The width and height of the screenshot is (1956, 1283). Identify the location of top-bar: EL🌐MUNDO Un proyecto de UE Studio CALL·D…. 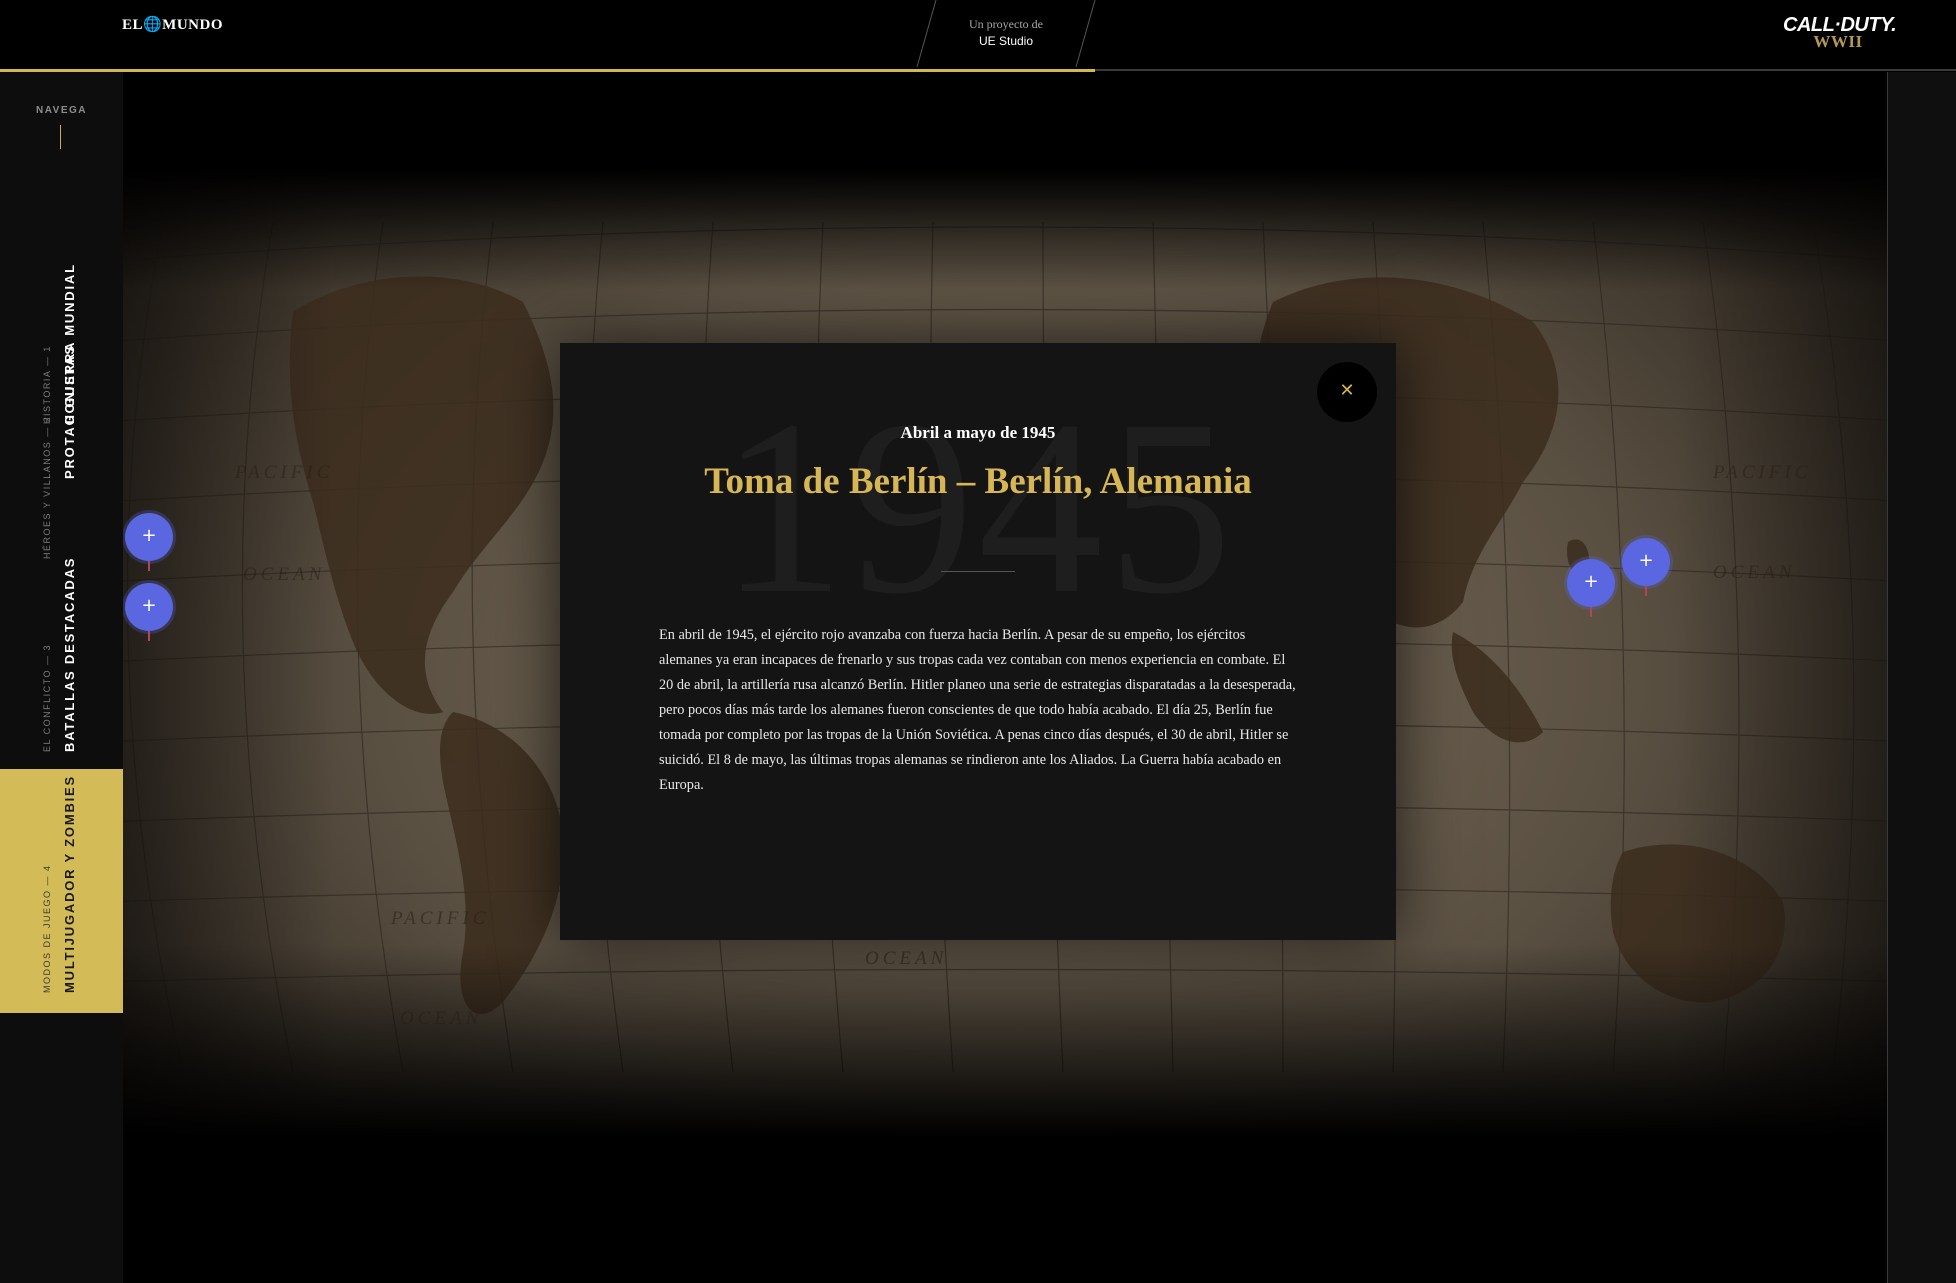
(978, 36).